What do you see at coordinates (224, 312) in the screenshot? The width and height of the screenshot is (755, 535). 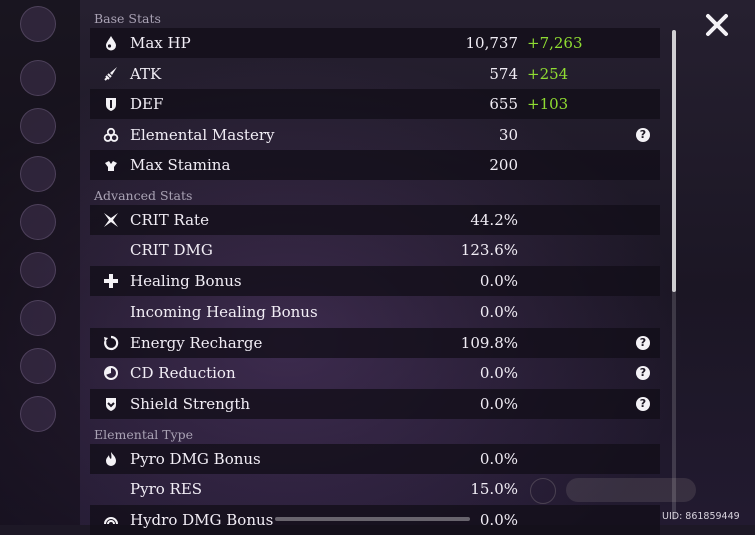 I see `stat-label: Incoming Healing Bonus` at bounding box center [224, 312].